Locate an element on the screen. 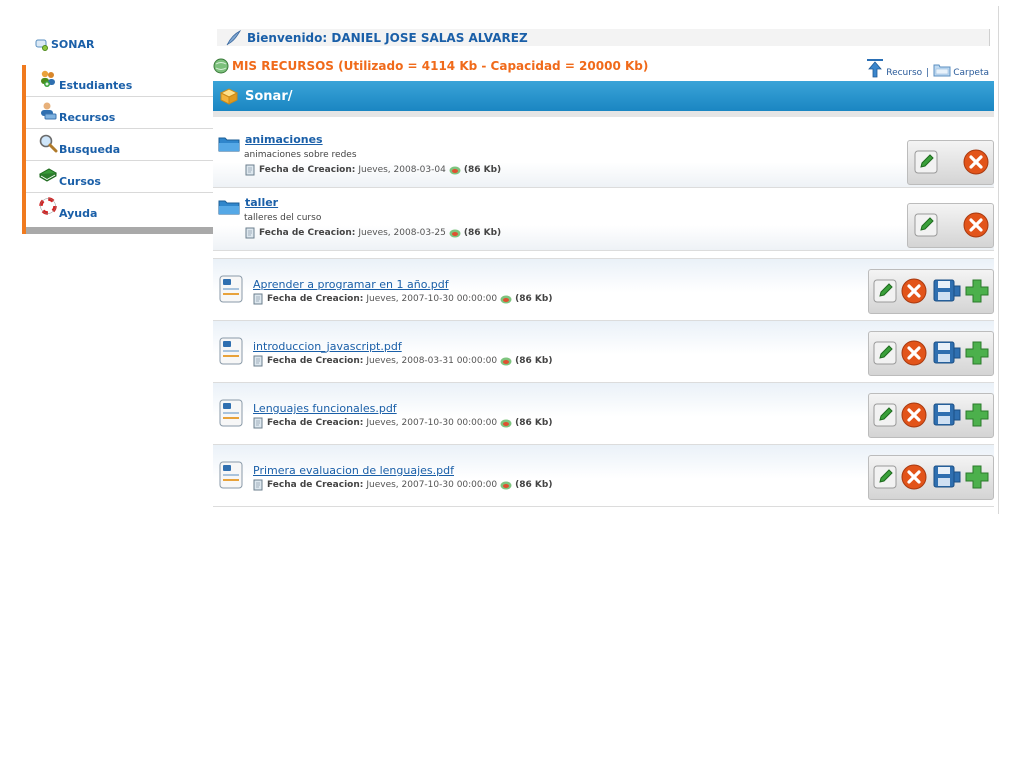 The image size is (1024, 768). sidebar-item-label: Ayuda is located at coordinates (78, 213).